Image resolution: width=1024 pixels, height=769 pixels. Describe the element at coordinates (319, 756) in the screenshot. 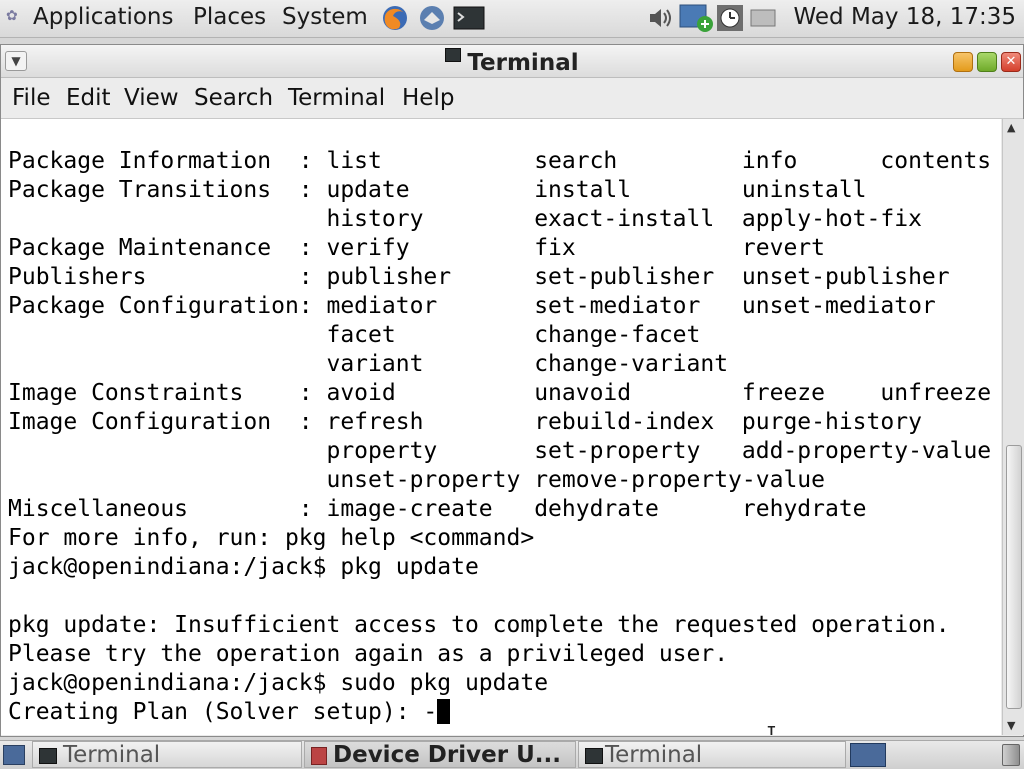

I see `device-driver-icon` at that location.